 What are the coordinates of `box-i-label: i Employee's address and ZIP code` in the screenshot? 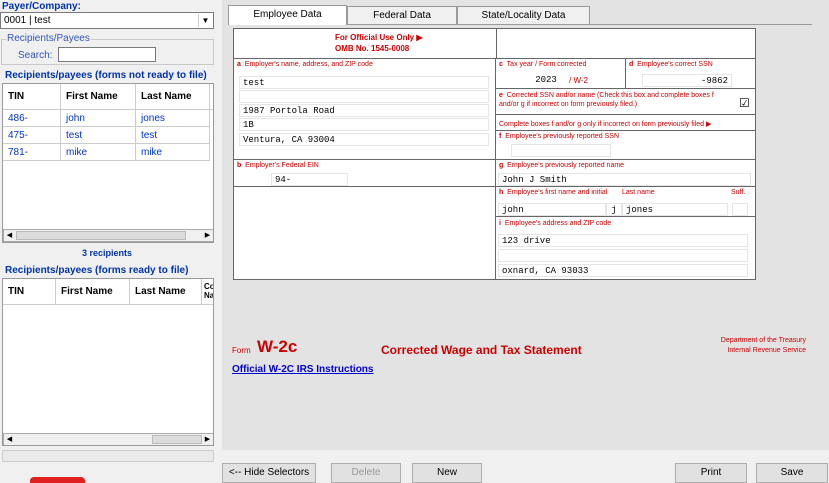 It's located at (555, 223).